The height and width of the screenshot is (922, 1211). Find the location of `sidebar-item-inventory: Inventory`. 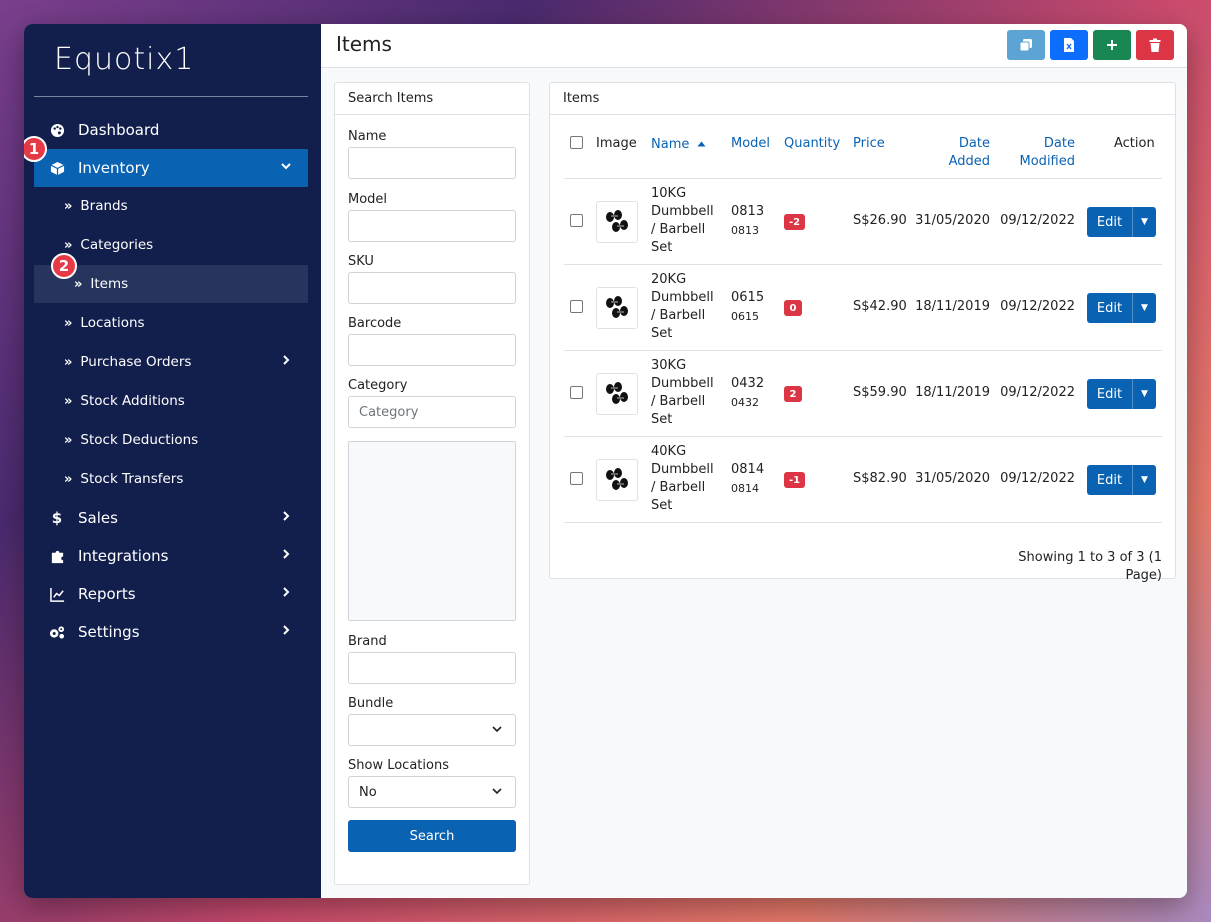

sidebar-item-inventory: Inventory is located at coordinates (171, 168).